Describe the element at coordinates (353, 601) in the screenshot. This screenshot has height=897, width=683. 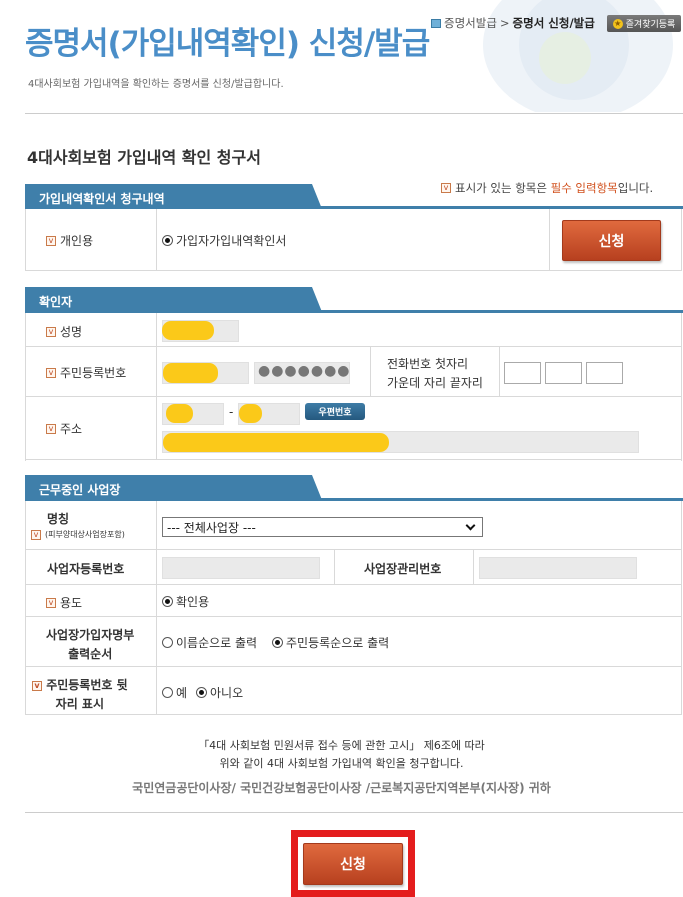
I see `usage-row` at that location.